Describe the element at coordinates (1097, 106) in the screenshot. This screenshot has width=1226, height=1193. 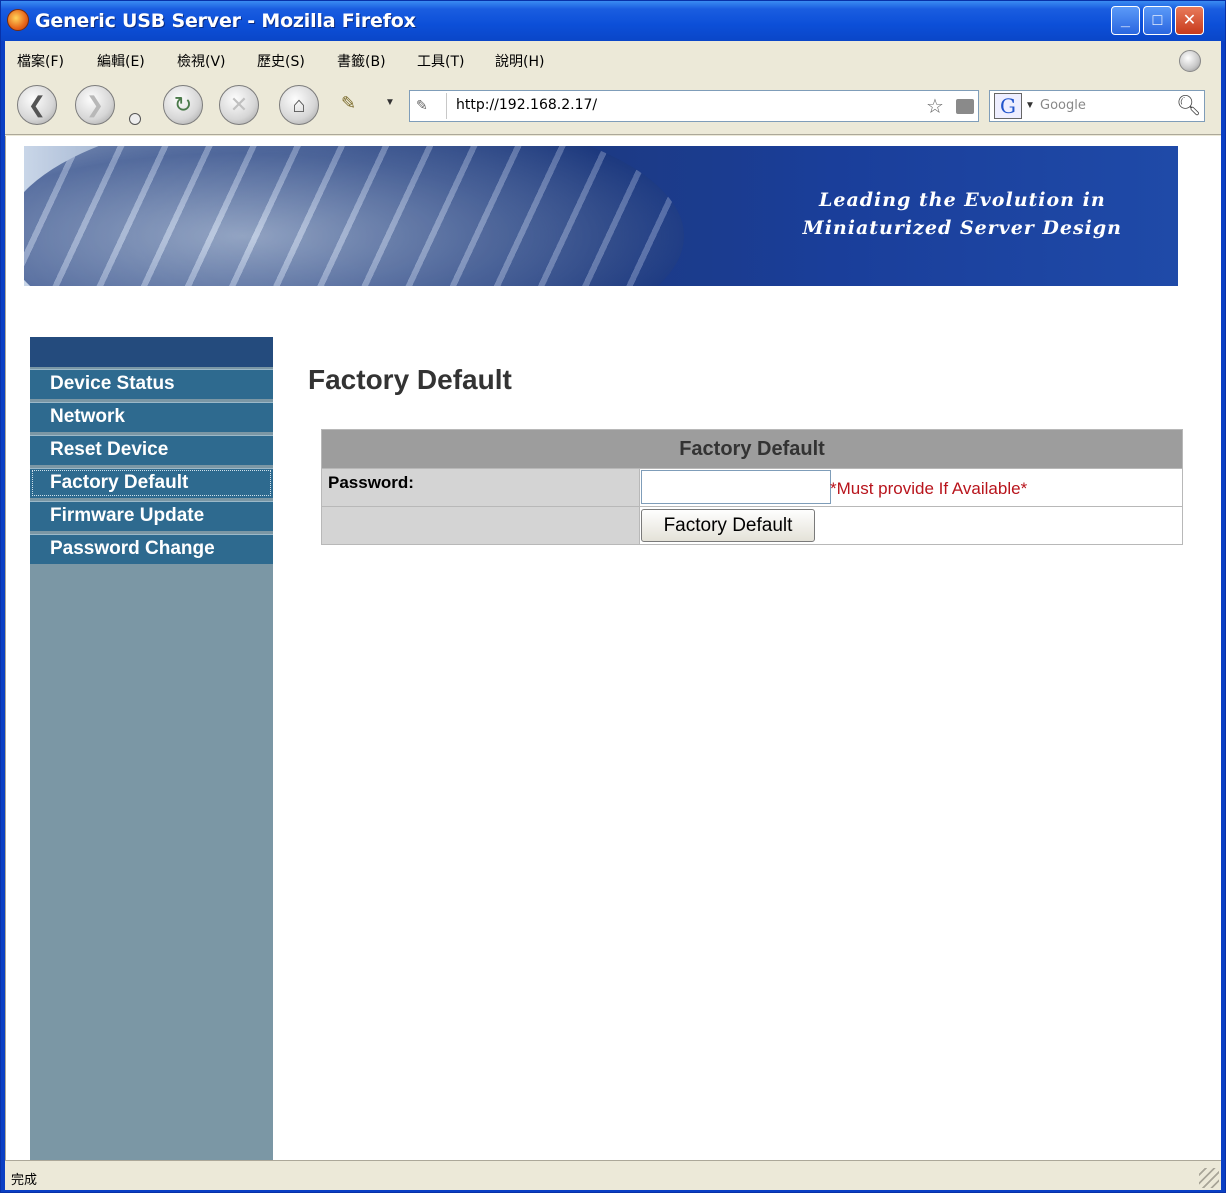
I see `search-bar: G ▼ Google 🔍︎` at that location.